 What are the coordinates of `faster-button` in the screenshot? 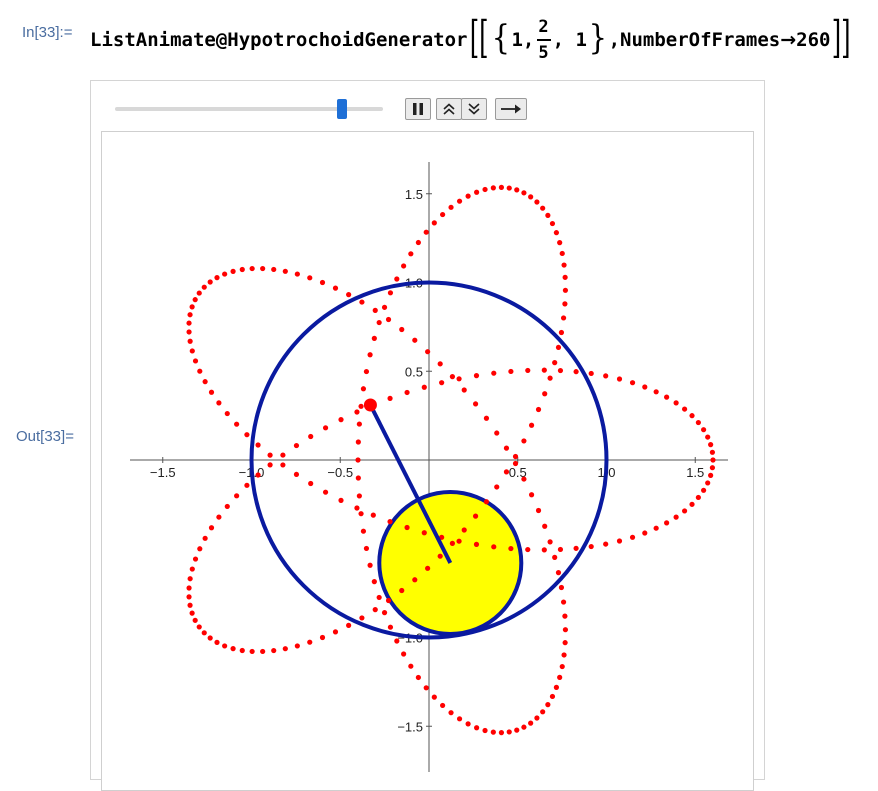 It's located at (449, 109).